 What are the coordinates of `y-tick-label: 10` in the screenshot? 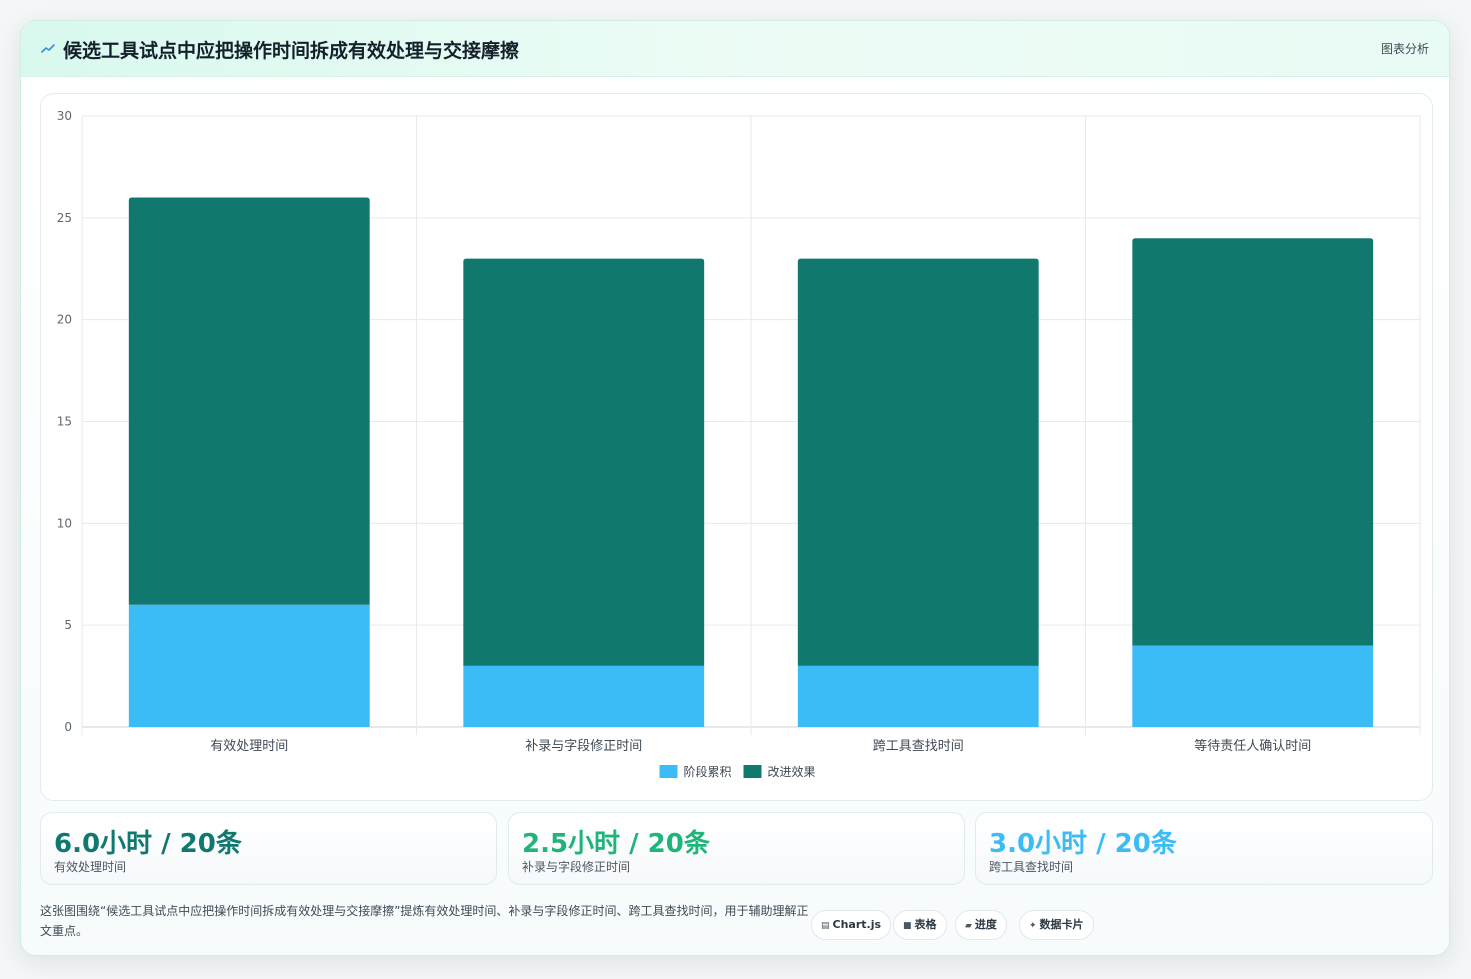 It's located at (64, 523).